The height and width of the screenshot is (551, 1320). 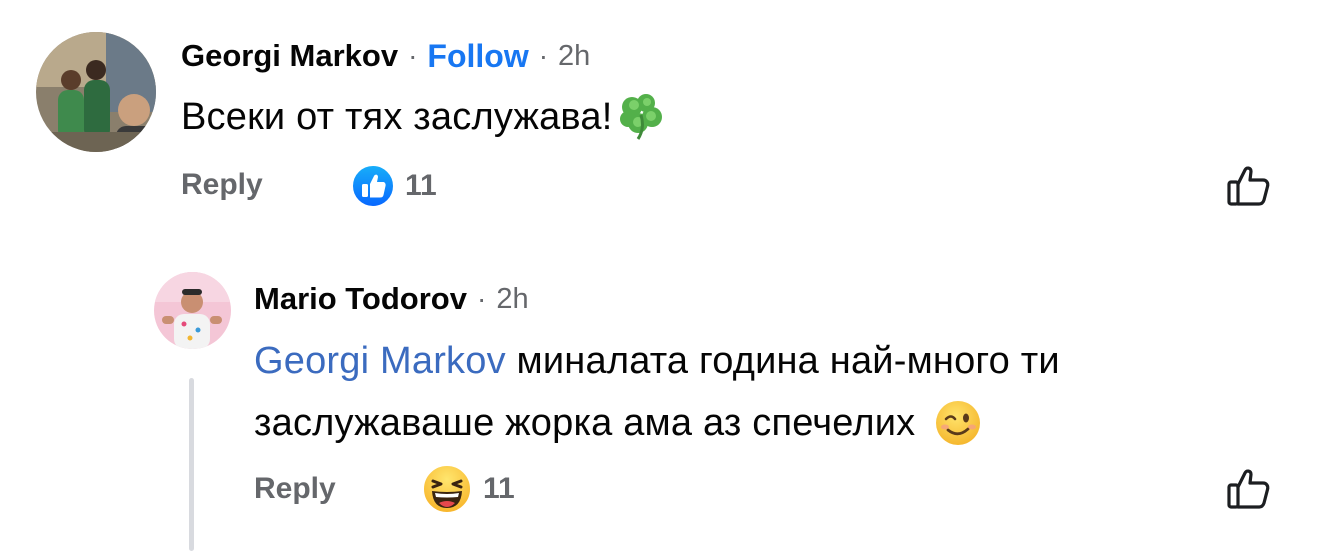 I want to click on follow-button: Follow, so click(x=477, y=56).